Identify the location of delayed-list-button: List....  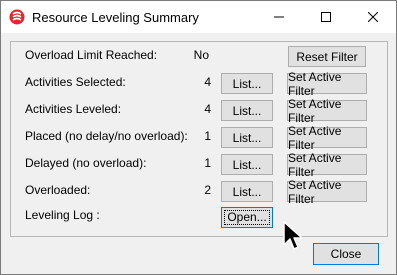
(247, 164).